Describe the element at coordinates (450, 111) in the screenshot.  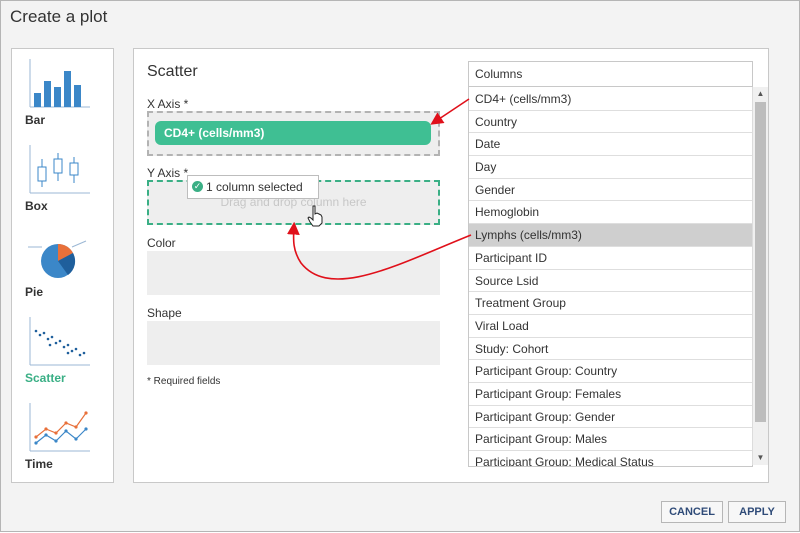
I see `arrow-to-x-axis` at that location.